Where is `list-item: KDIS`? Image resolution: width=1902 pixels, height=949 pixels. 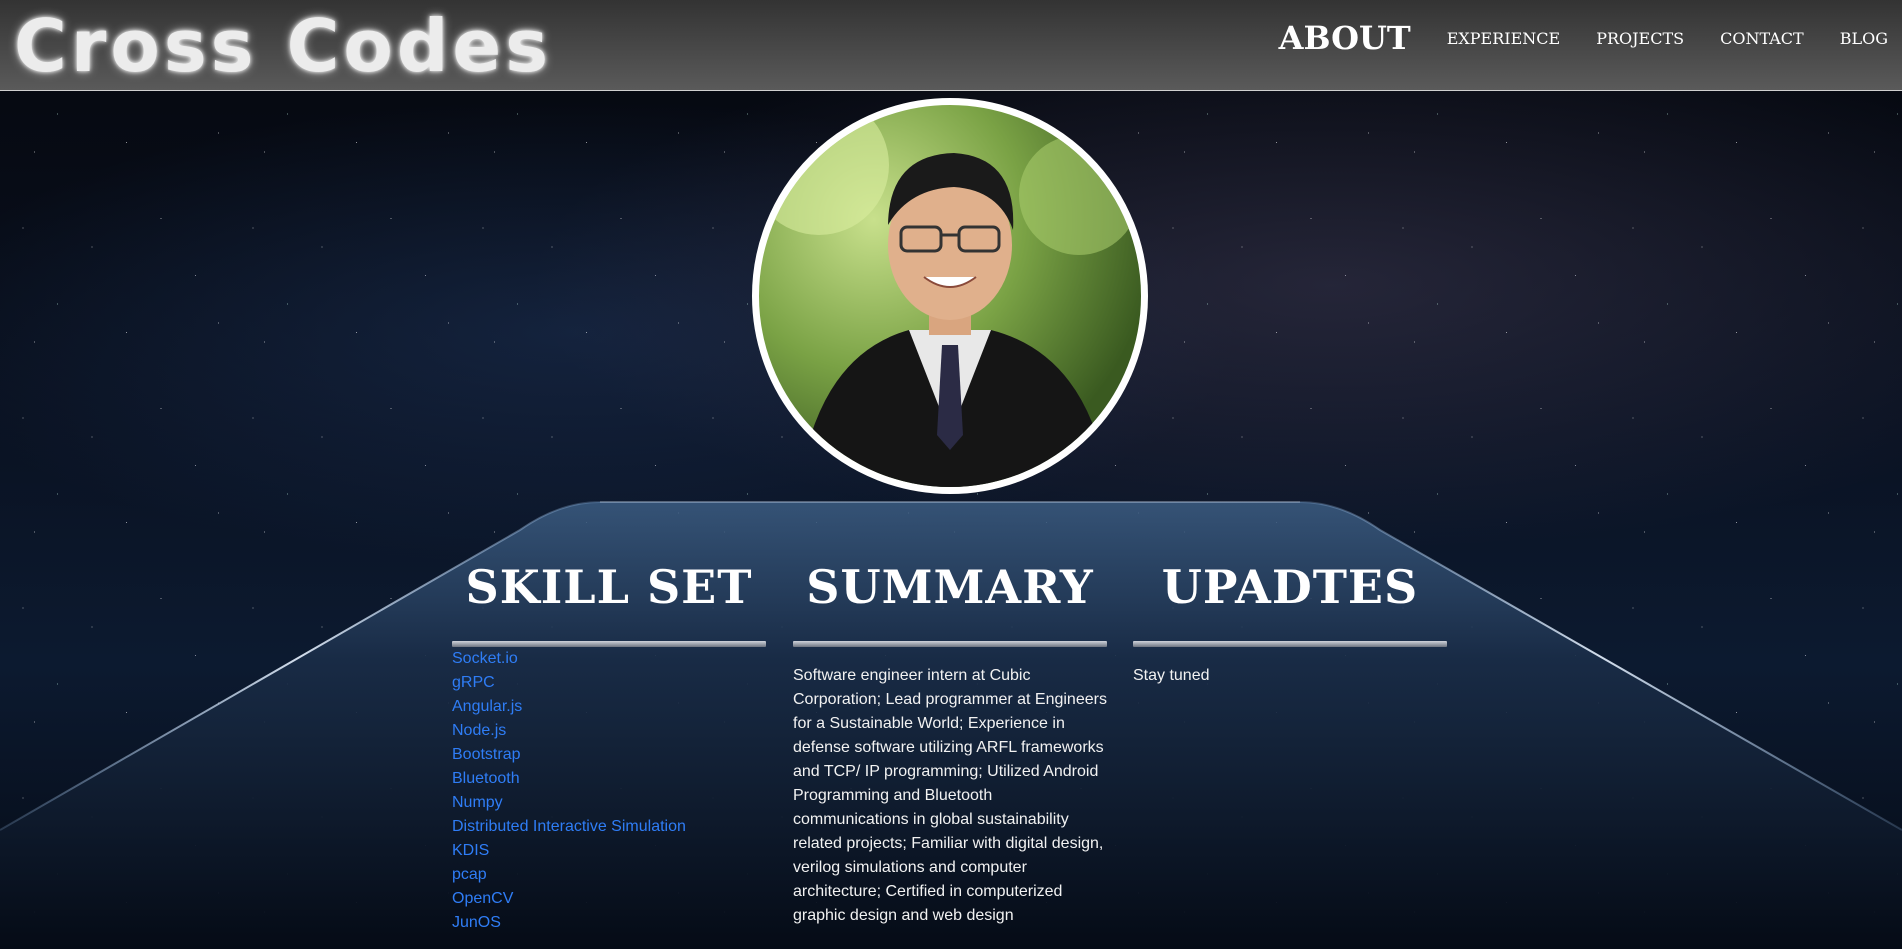 list-item: KDIS is located at coordinates (609, 851).